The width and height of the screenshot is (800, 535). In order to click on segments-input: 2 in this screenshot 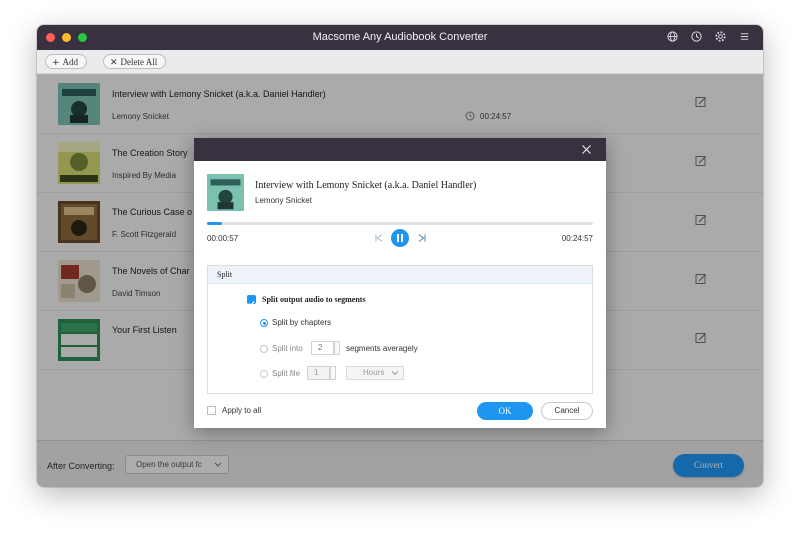, I will do `click(325, 348)`.